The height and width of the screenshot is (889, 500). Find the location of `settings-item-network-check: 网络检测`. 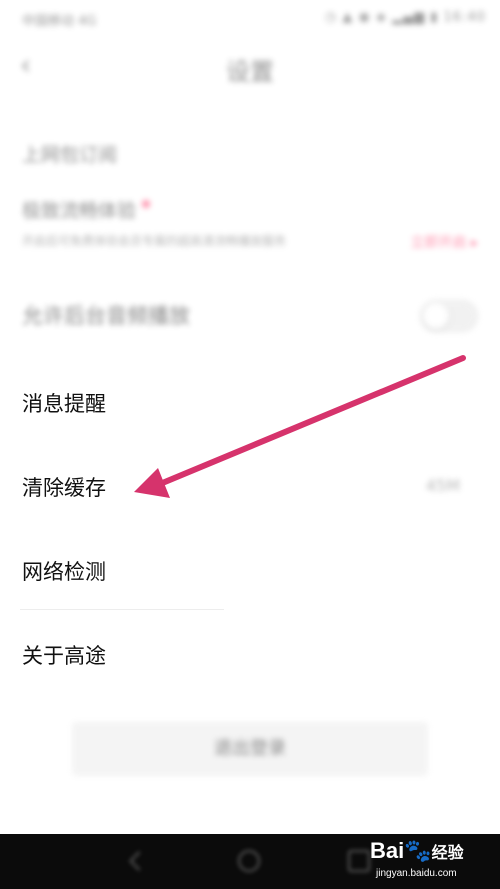

settings-item-network-check: 网络检测 is located at coordinates (250, 572).